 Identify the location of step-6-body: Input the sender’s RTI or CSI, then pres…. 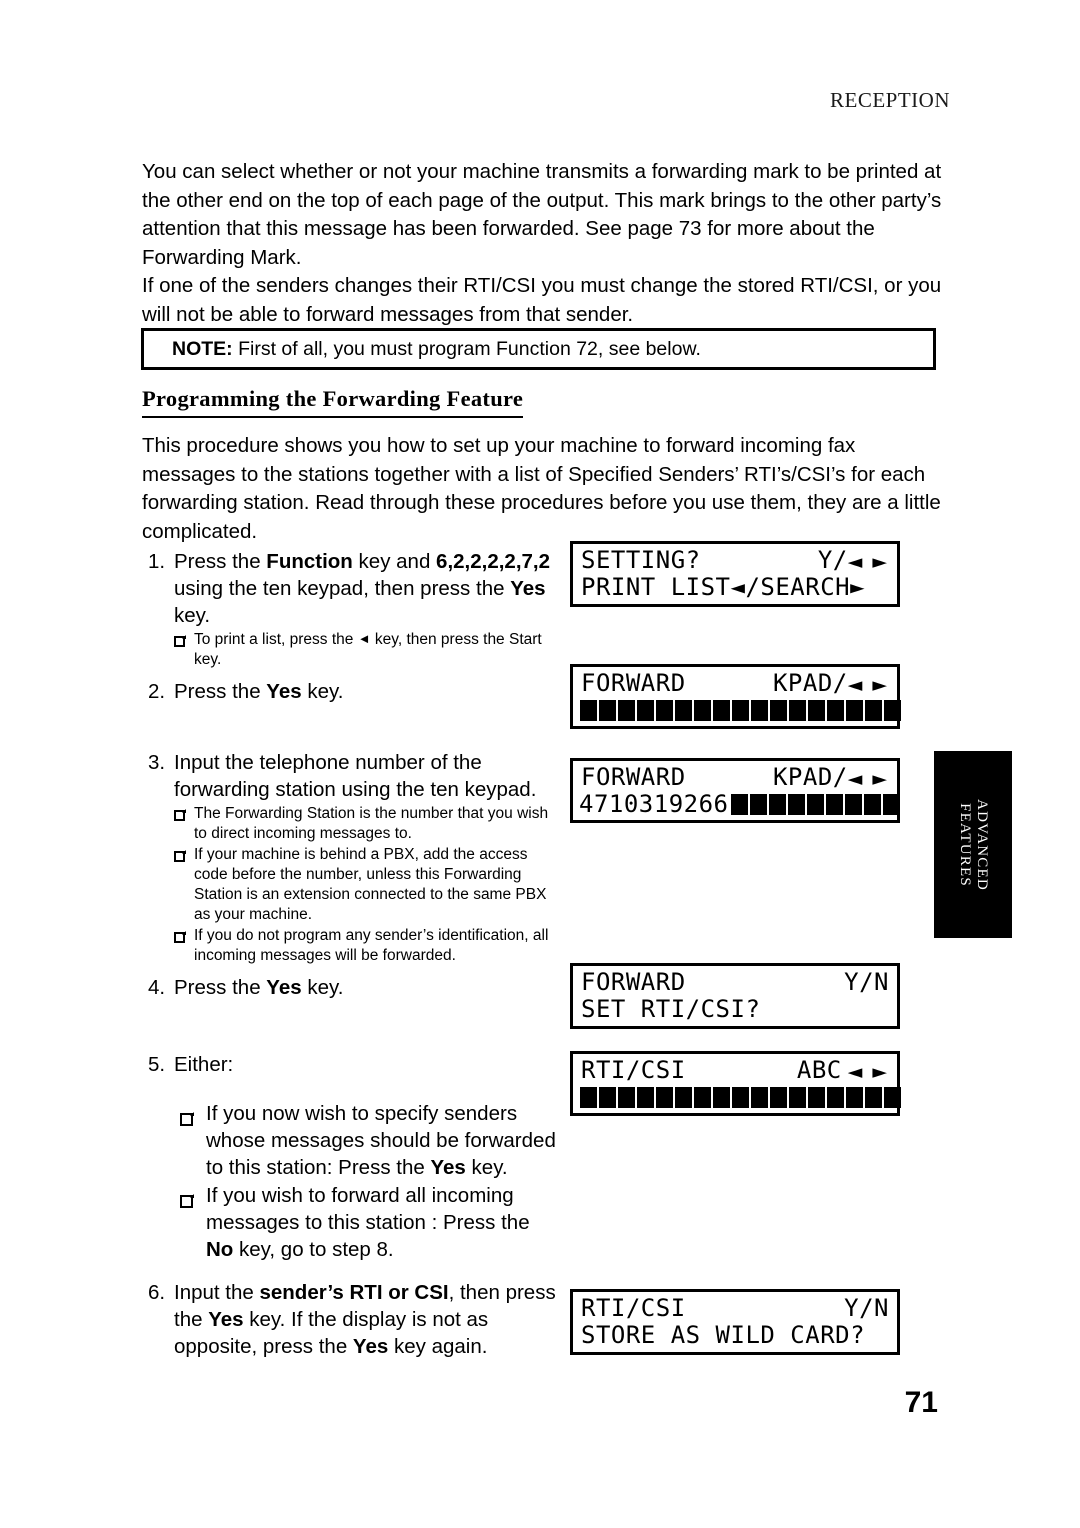
(367, 1319).